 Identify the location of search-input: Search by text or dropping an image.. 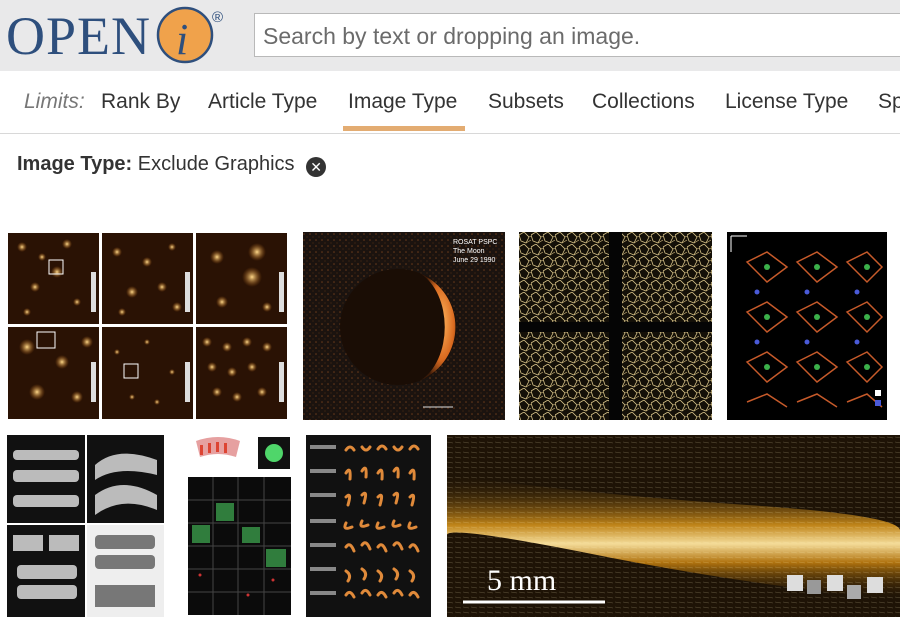
(577, 35).